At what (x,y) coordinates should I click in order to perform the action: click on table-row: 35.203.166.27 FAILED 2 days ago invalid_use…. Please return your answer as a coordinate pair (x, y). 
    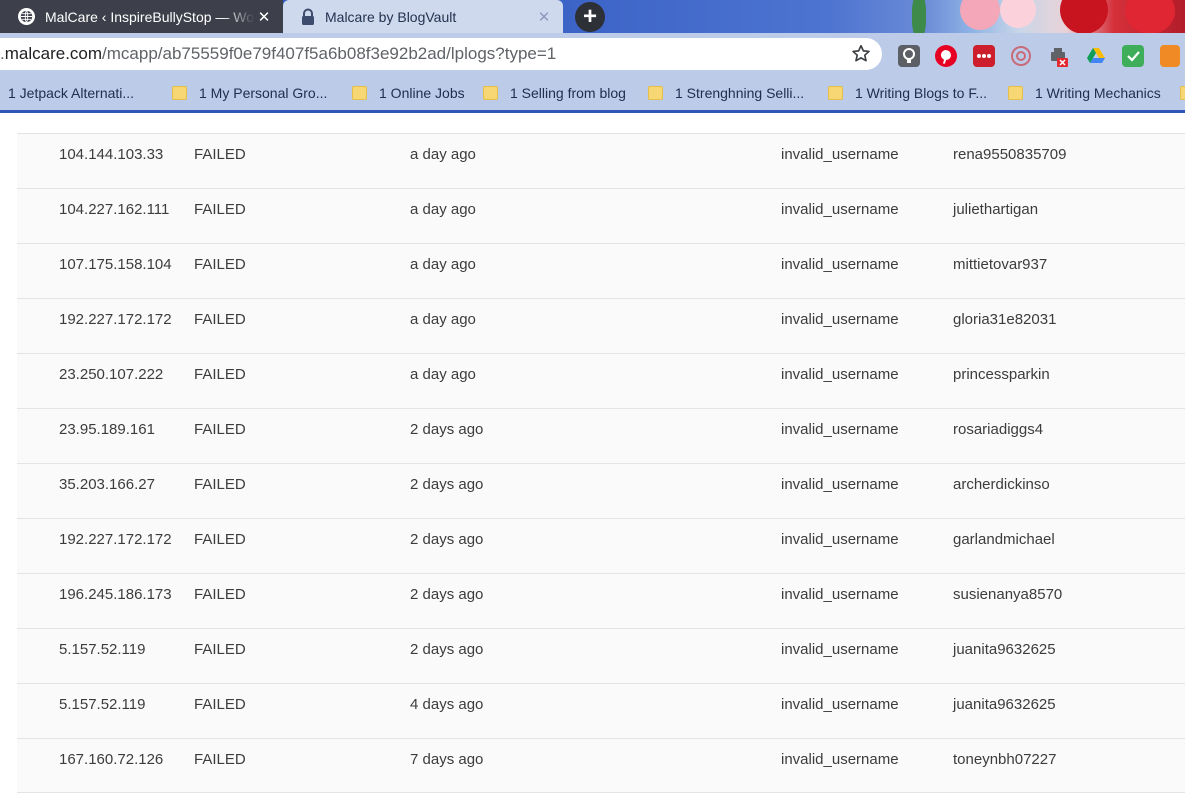
    Looking at the image, I should click on (601, 490).